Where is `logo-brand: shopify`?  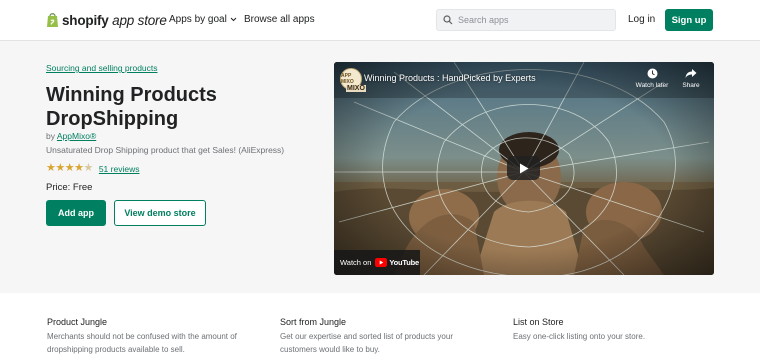
logo-brand: shopify is located at coordinates (85, 20).